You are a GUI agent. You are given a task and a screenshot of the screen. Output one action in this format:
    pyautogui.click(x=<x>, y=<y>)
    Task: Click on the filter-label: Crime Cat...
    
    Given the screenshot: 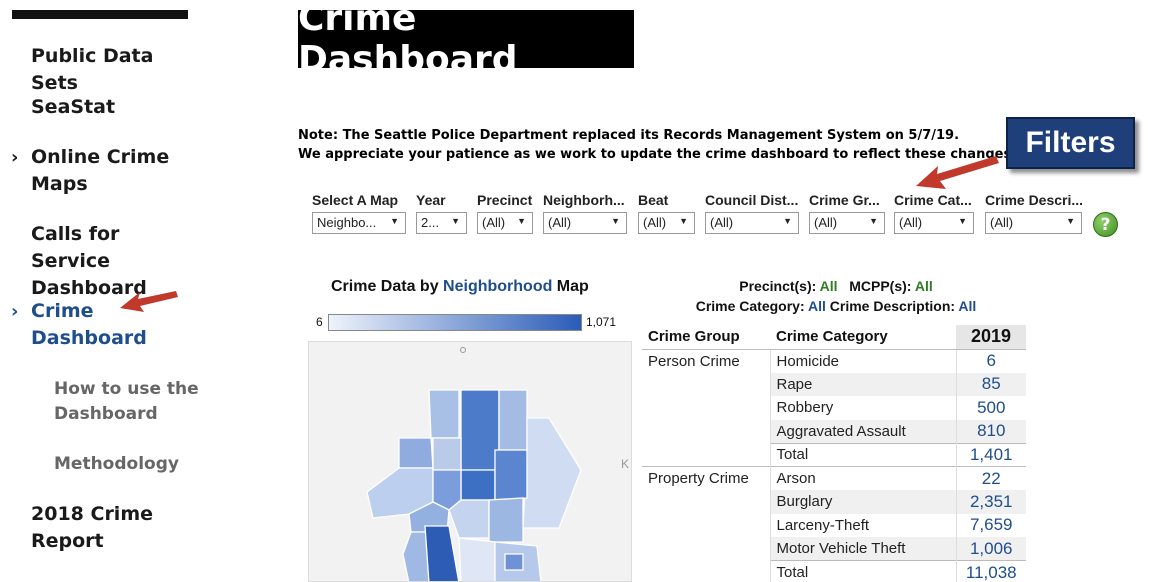 What is the action you would take?
    pyautogui.click(x=933, y=200)
    